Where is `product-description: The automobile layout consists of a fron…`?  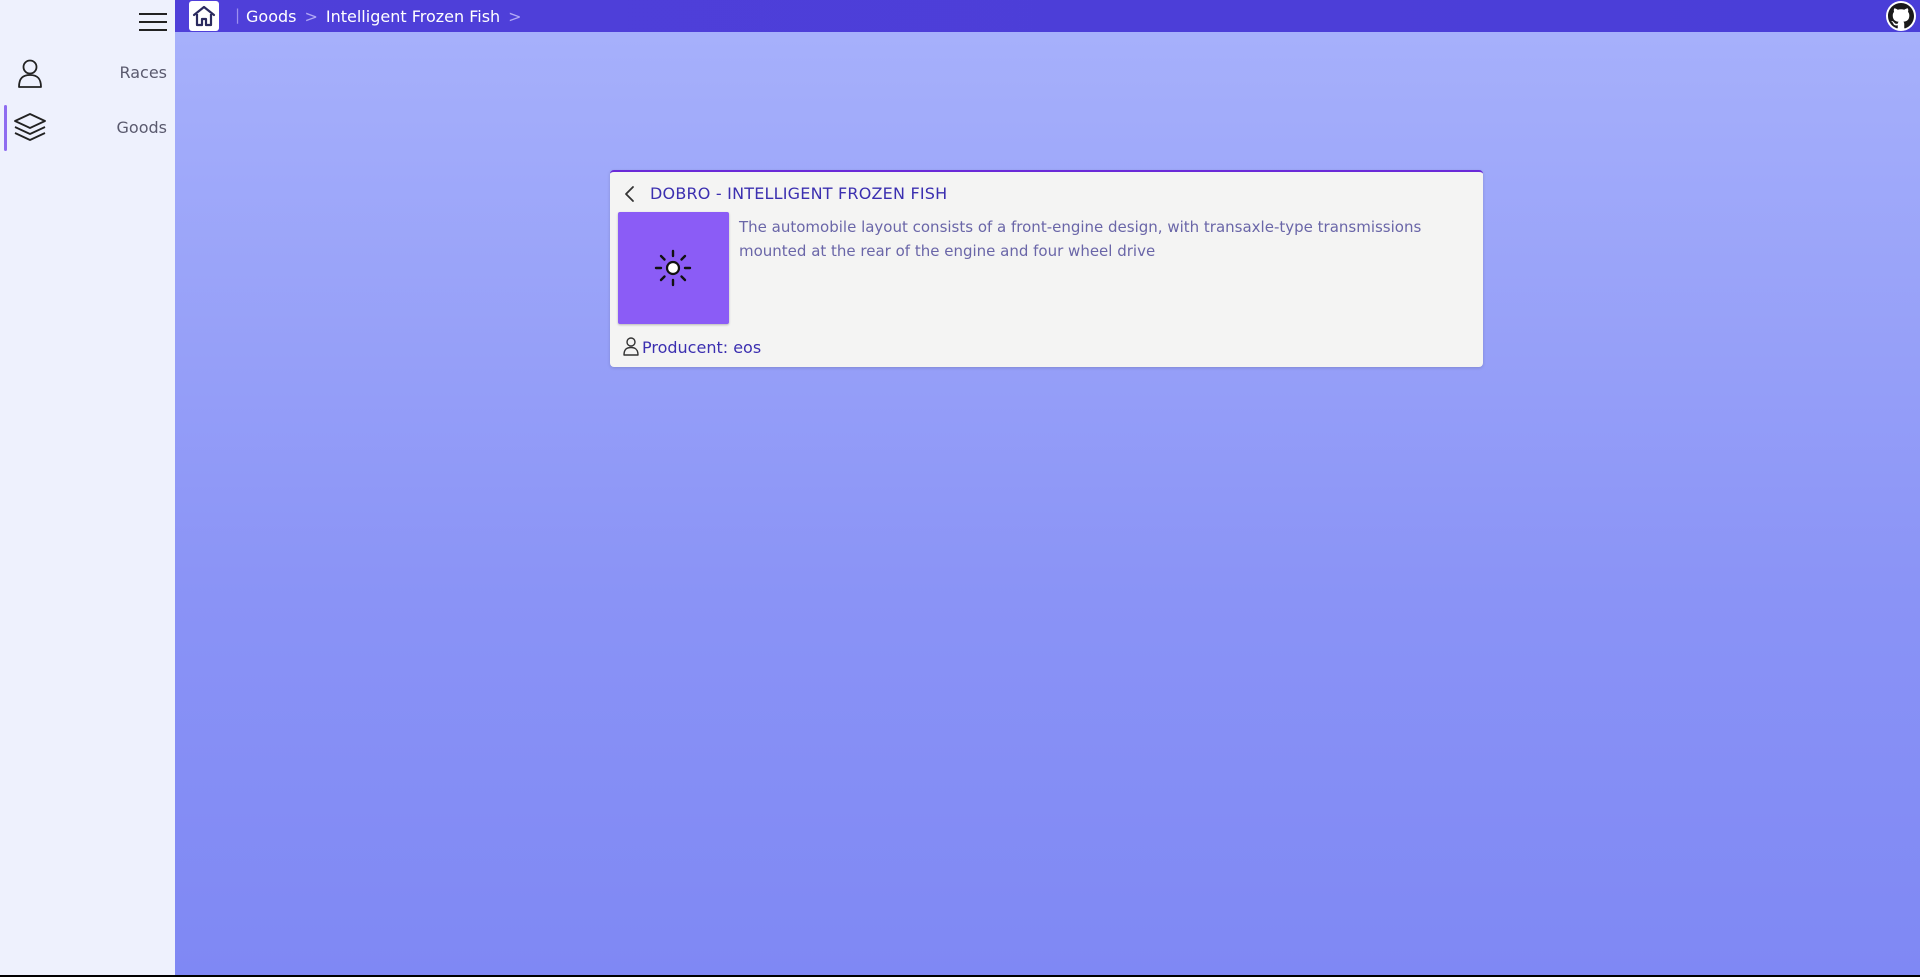
product-description: The automobile layout consists of a fron… is located at coordinates (1080, 239).